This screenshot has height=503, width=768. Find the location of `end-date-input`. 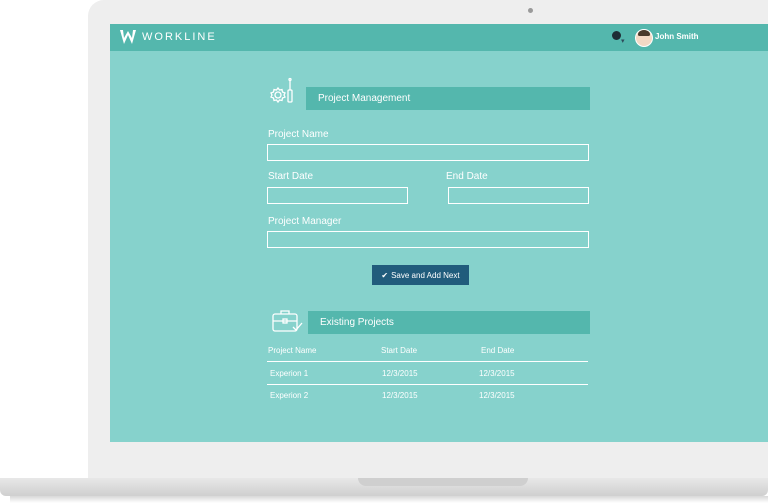

end-date-input is located at coordinates (518, 195).